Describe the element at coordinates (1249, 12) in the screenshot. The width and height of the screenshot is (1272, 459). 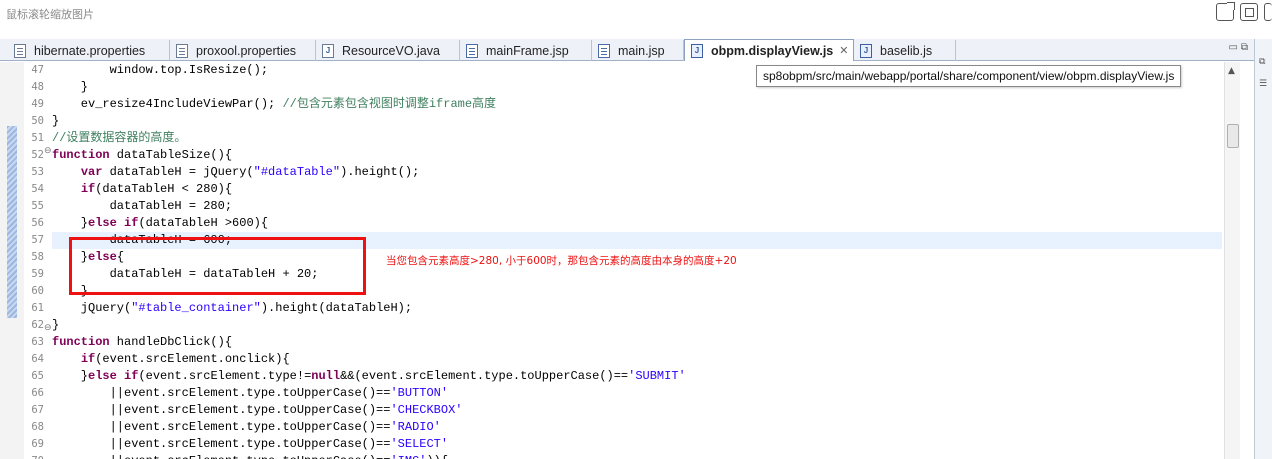
I see `fit-icon` at that location.